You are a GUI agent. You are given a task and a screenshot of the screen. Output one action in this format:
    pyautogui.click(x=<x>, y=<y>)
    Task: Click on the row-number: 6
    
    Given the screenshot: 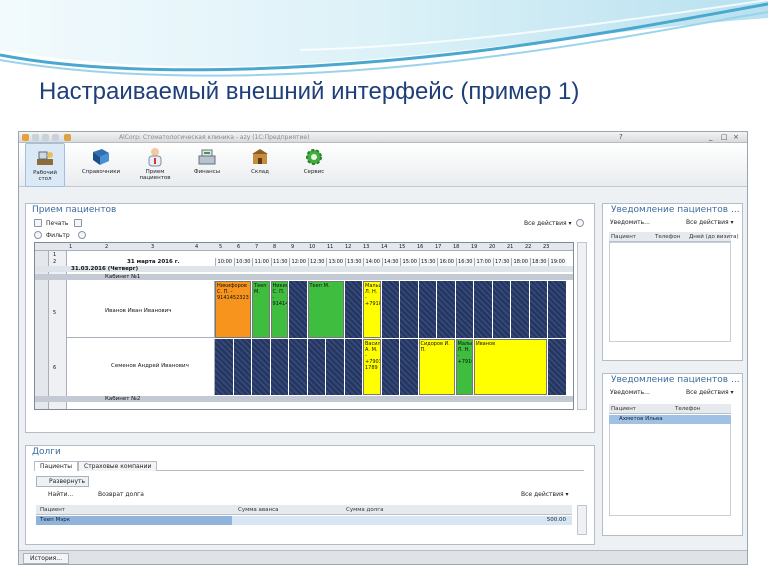 What is the action you would take?
    pyautogui.click(x=55, y=368)
    